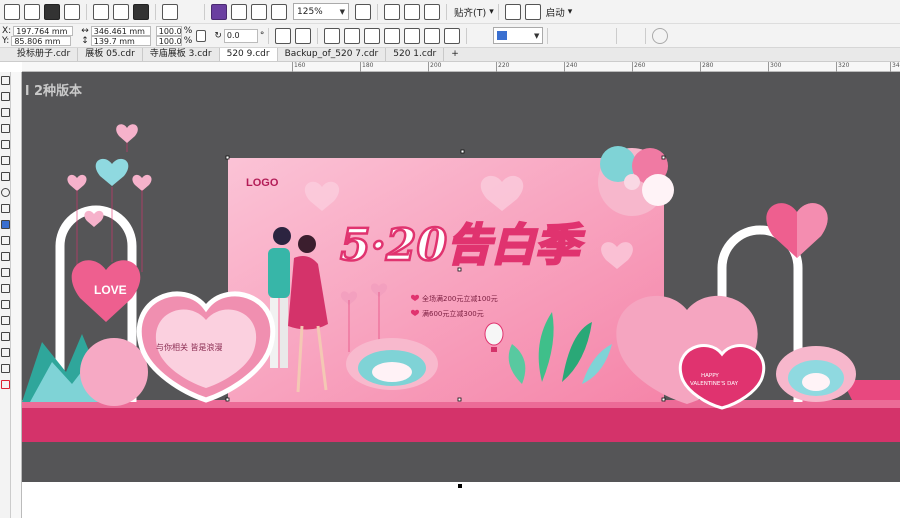 Image resolution: width=900 pixels, height=518 pixels. Describe the element at coordinates (363, 11) in the screenshot. I see `full-screen-icon` at that location.